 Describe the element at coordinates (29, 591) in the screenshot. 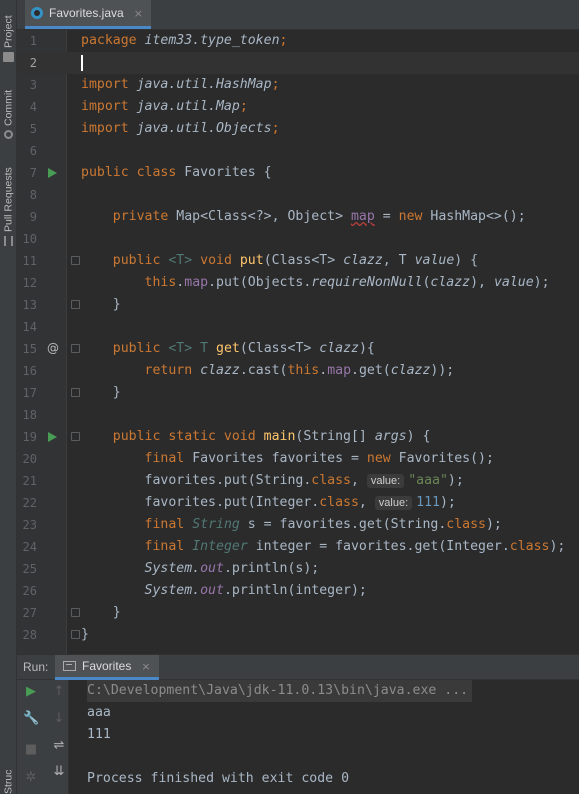

I see `line-number: 26` at that location.